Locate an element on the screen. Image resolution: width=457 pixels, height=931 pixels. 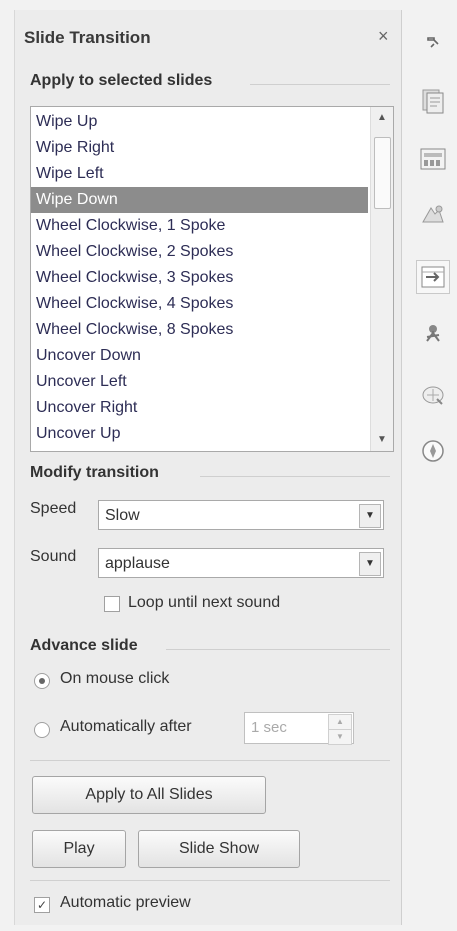
on-mouse-click-radio is located at coordinates (42, 681).